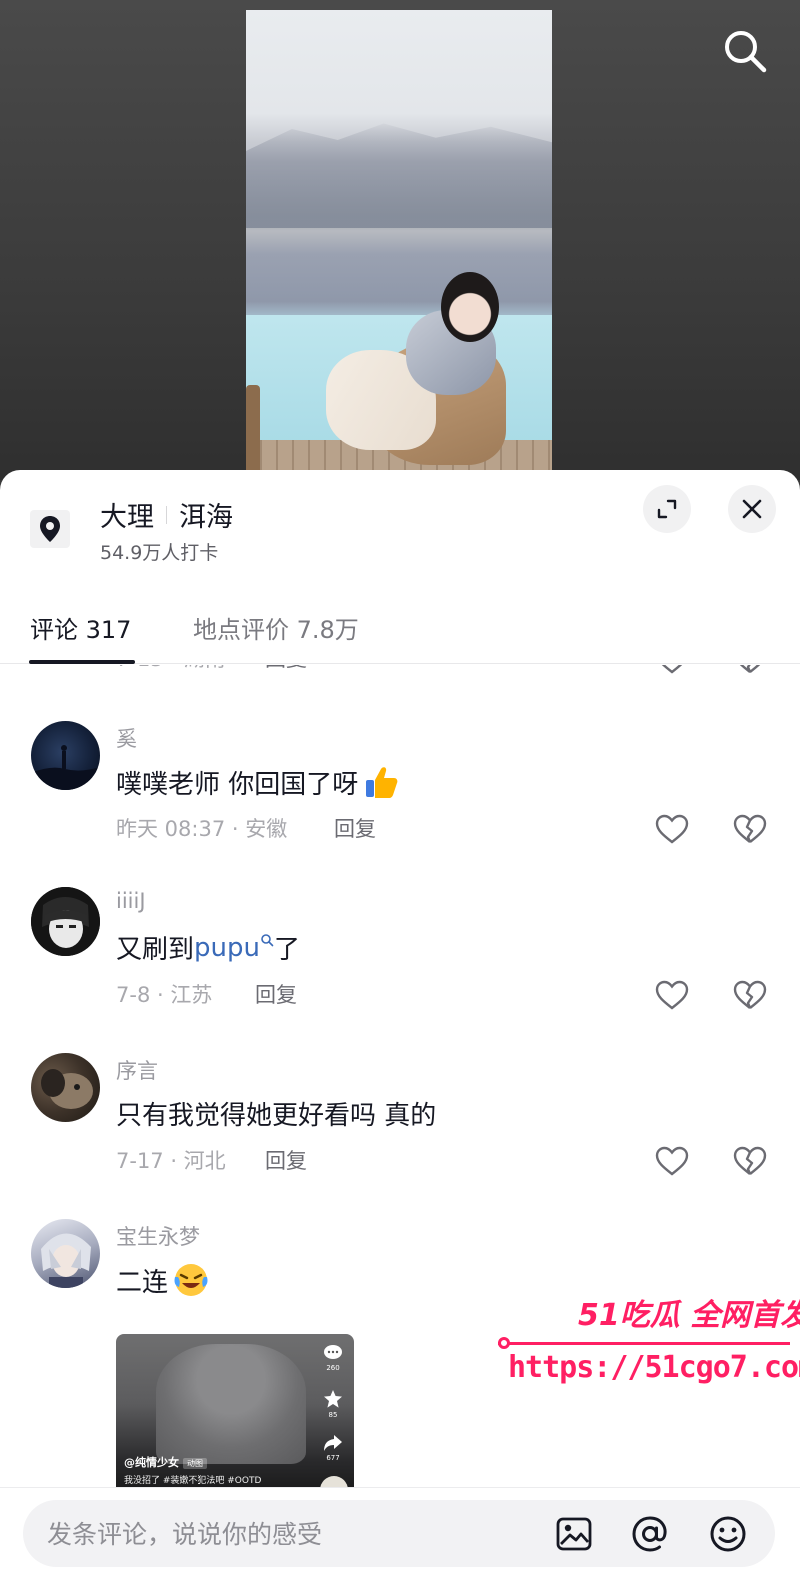 This screenshot has height=1571, width=800. I want to click on image-icon, so click(574, 1534).